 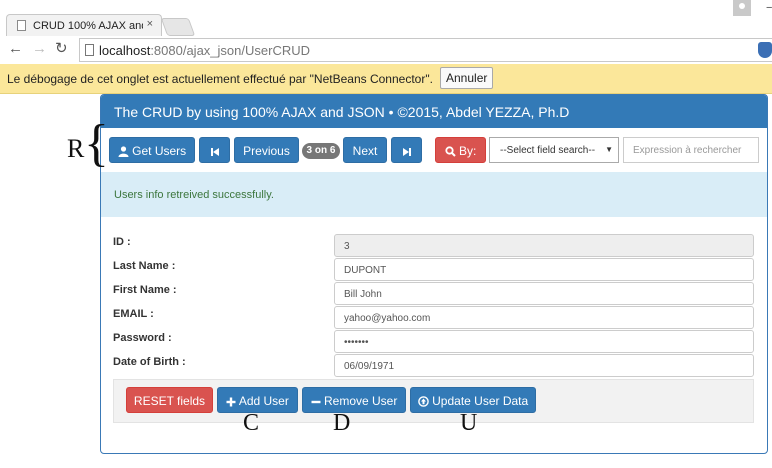 I want to click on infobar-cancel-button: Annuler, so click(x=467, y=78).